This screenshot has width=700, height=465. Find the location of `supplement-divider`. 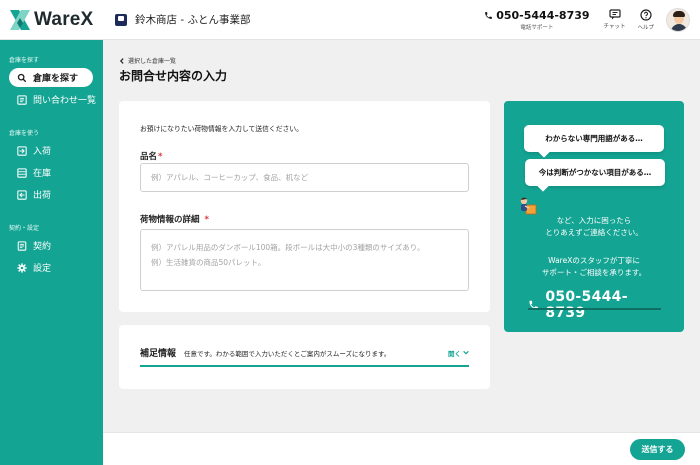

supplement-divider is located at coordinates (304, 366).